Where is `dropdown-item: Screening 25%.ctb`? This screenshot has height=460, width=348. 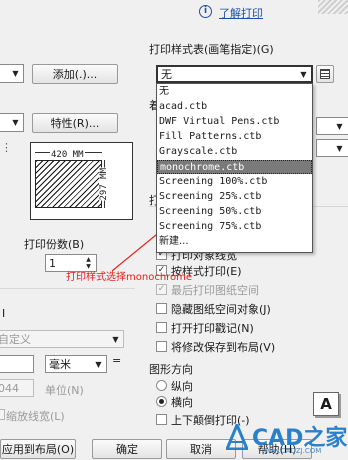 dropdown-item: Screening 25%.ctb is located at coordinates (234, 197).